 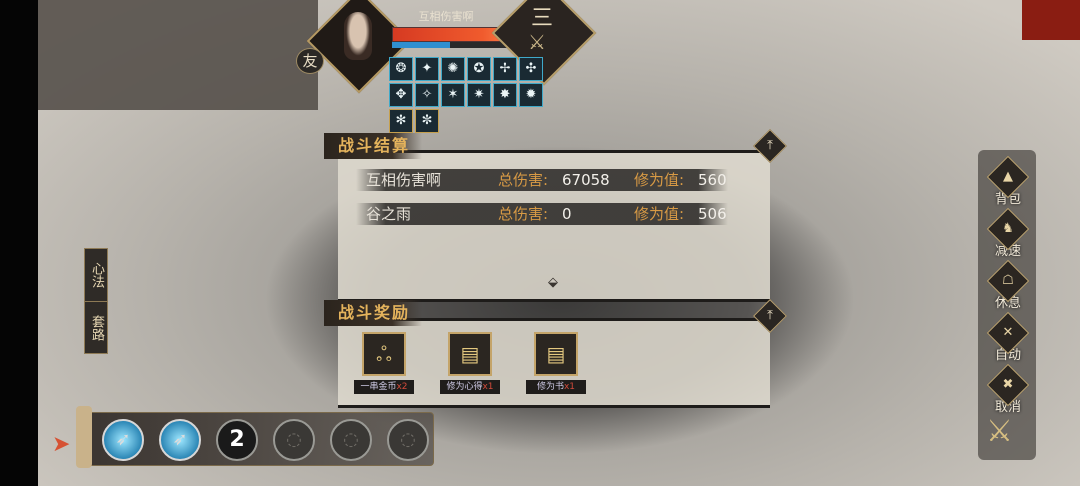 What do you see at coordinates (373, 313) in the screenshot?
I see `battle-rewards-title: 战斗奖励` at bounding box center [373, 313].